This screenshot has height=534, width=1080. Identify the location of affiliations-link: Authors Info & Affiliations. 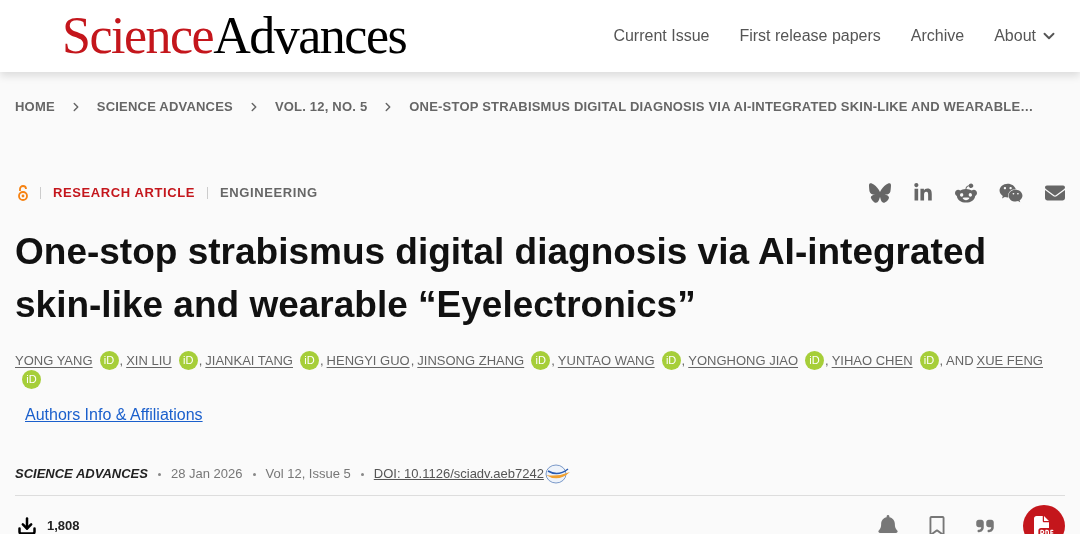
(114, 415).